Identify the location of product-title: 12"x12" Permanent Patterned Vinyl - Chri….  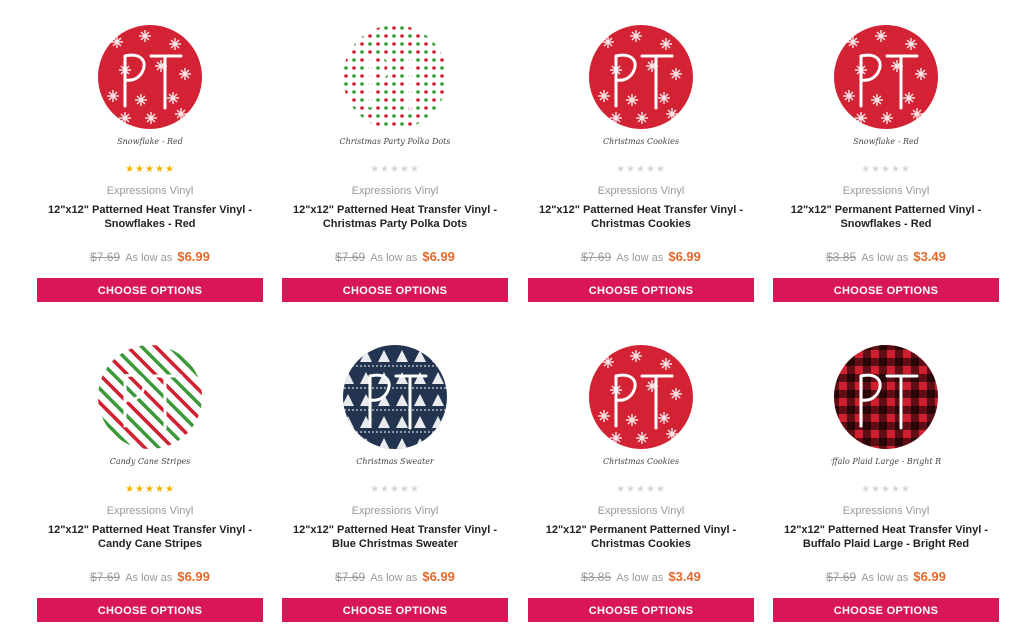
(641, 537).